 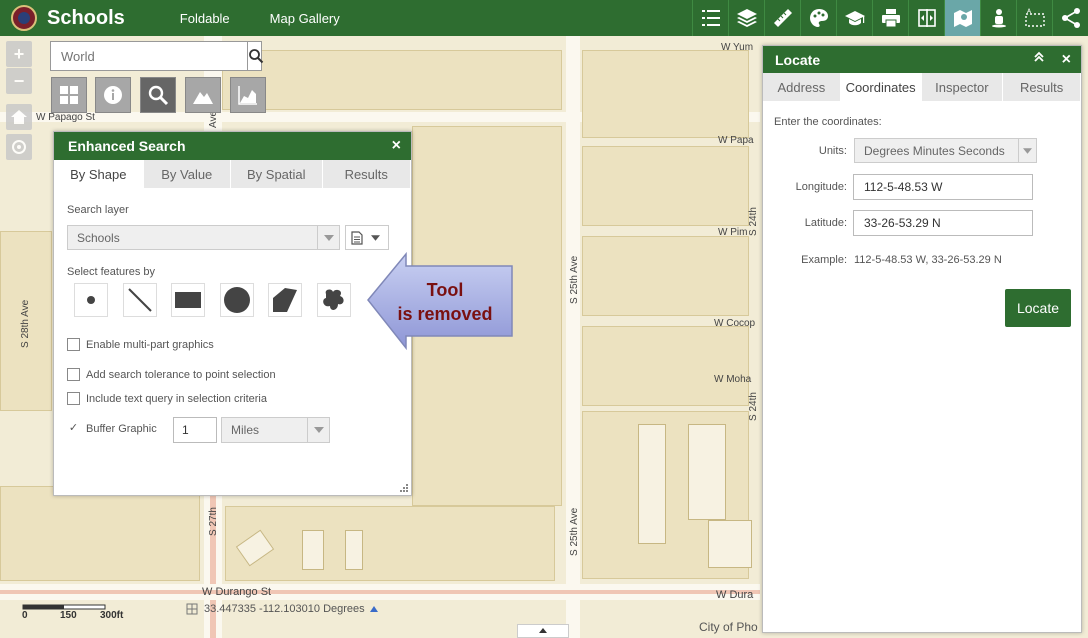 What do you see at coordinates (328, 237) in the screenshot?
I see `chevron-down-icon` at bounding box center [328, 237].